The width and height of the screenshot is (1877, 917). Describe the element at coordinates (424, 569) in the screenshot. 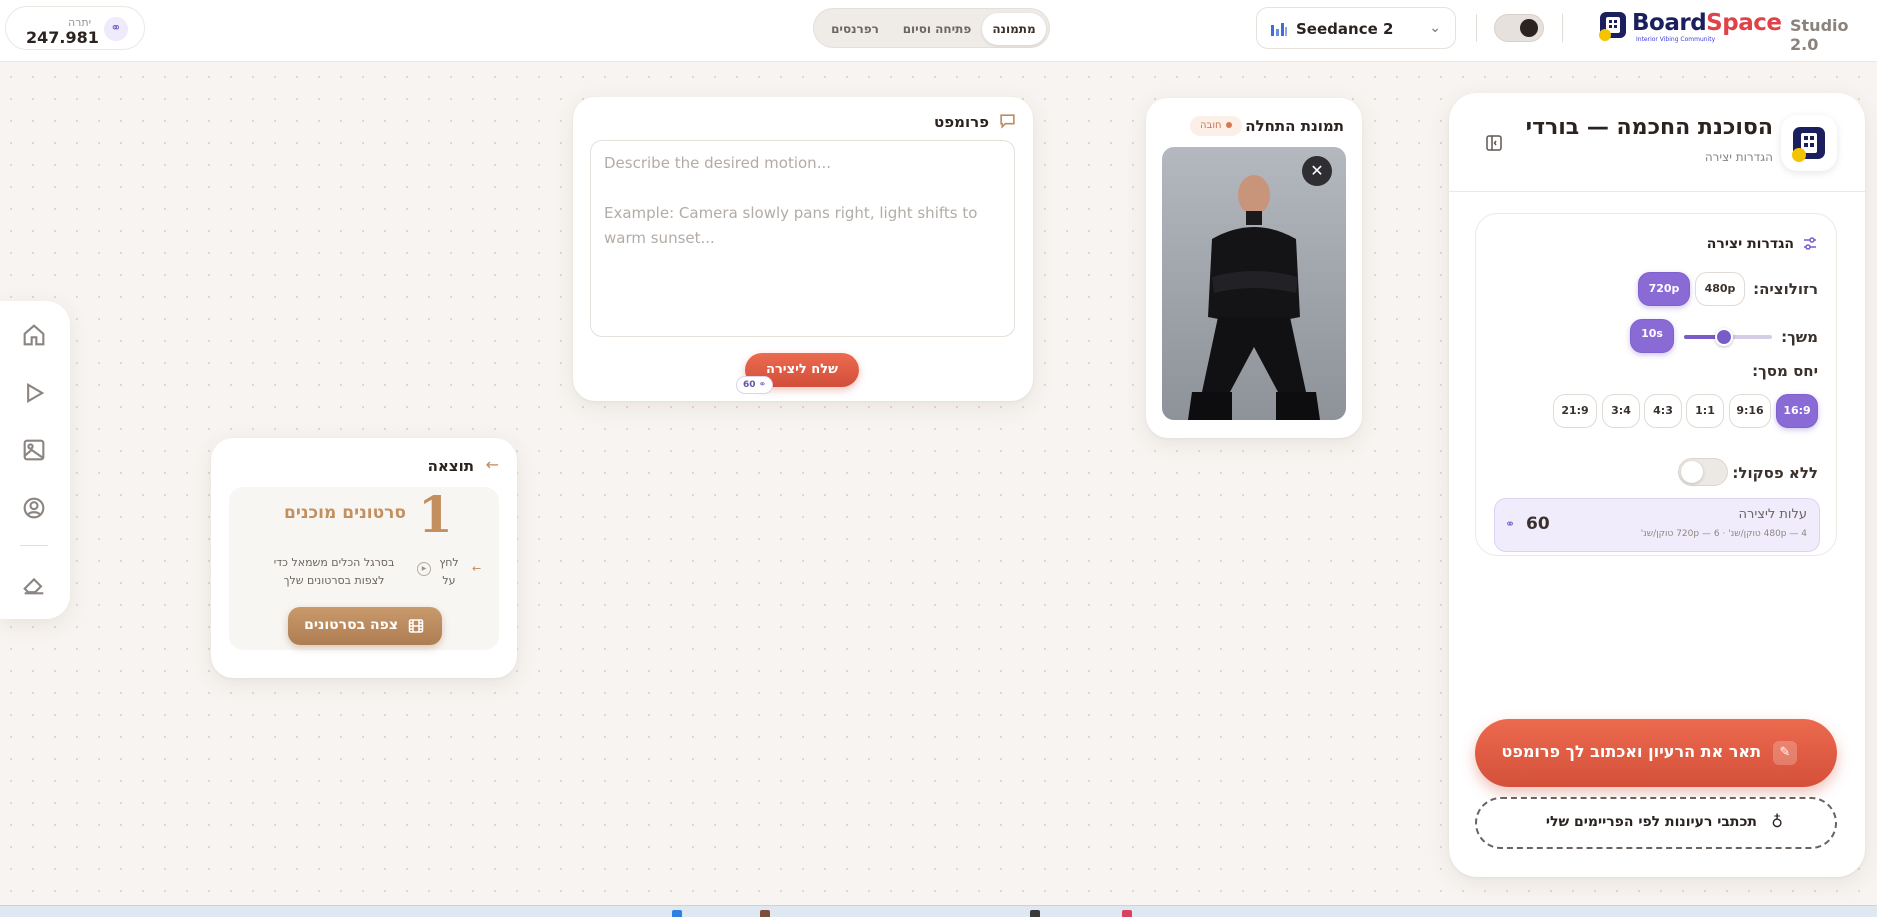

I see `play-icon: ▶` at that location.